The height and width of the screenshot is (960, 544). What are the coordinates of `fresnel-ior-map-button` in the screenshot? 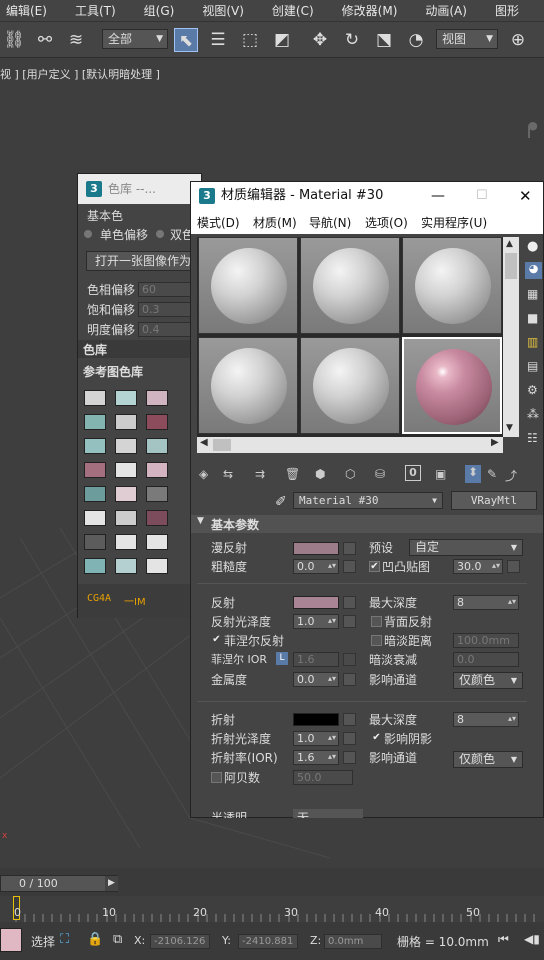 It's located at (349, 659).